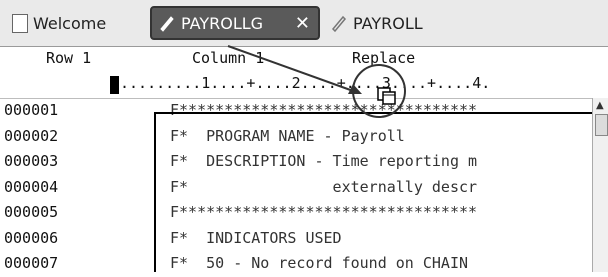 This screenshot has width=608, height=277. I want to click on tab-payroll-label: PAYROLL, so click(388, 23).